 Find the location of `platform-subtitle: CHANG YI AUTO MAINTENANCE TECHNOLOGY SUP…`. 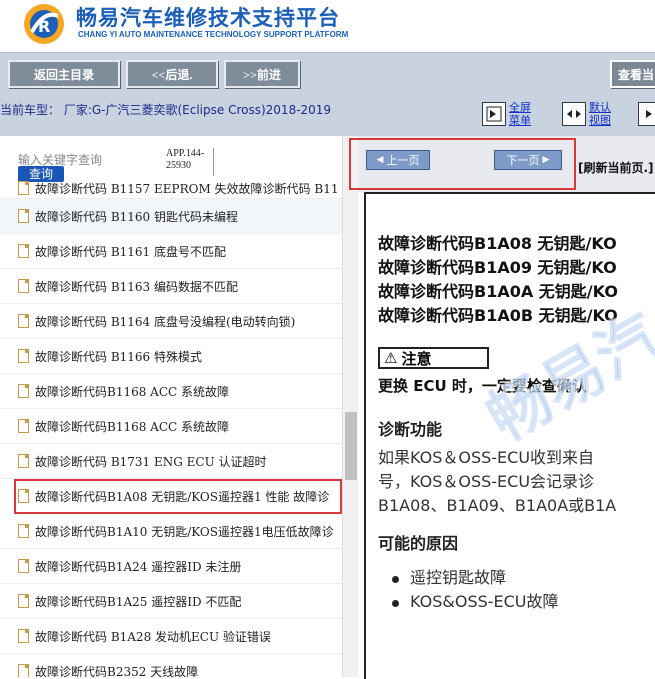

platform-subtitle: CHANG YI AUTO MAINTENANCE TECHNOLOGY SUP… is located at coordinates (213, 34).